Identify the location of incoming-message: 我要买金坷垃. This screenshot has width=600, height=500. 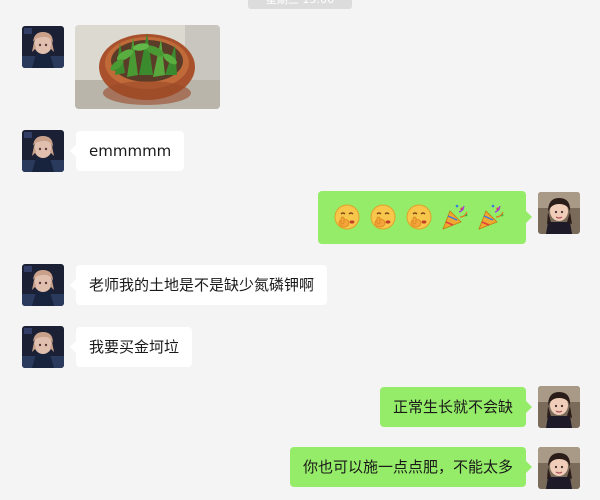
(131, 347).